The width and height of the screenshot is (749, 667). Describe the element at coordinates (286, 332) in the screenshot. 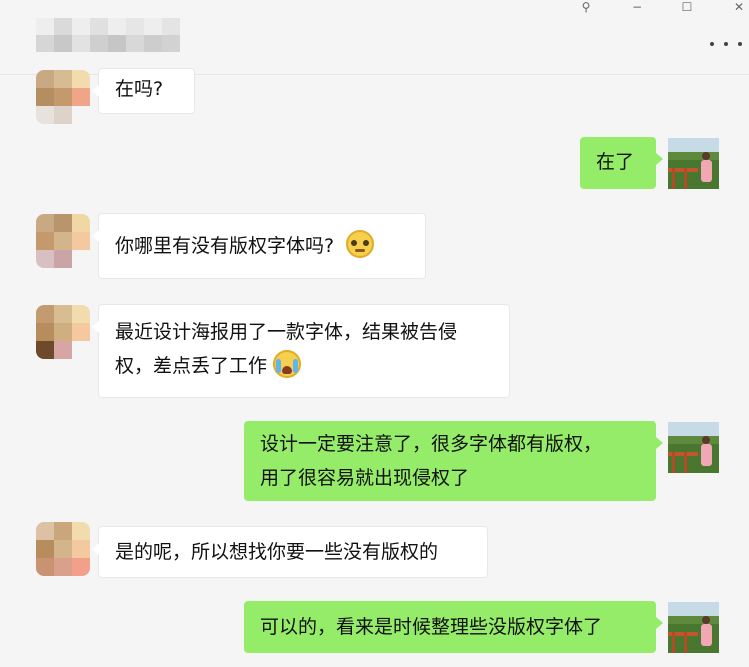

I see `message-text-line: 最近设计海报用了一款字体，结果被告侵` at that location.